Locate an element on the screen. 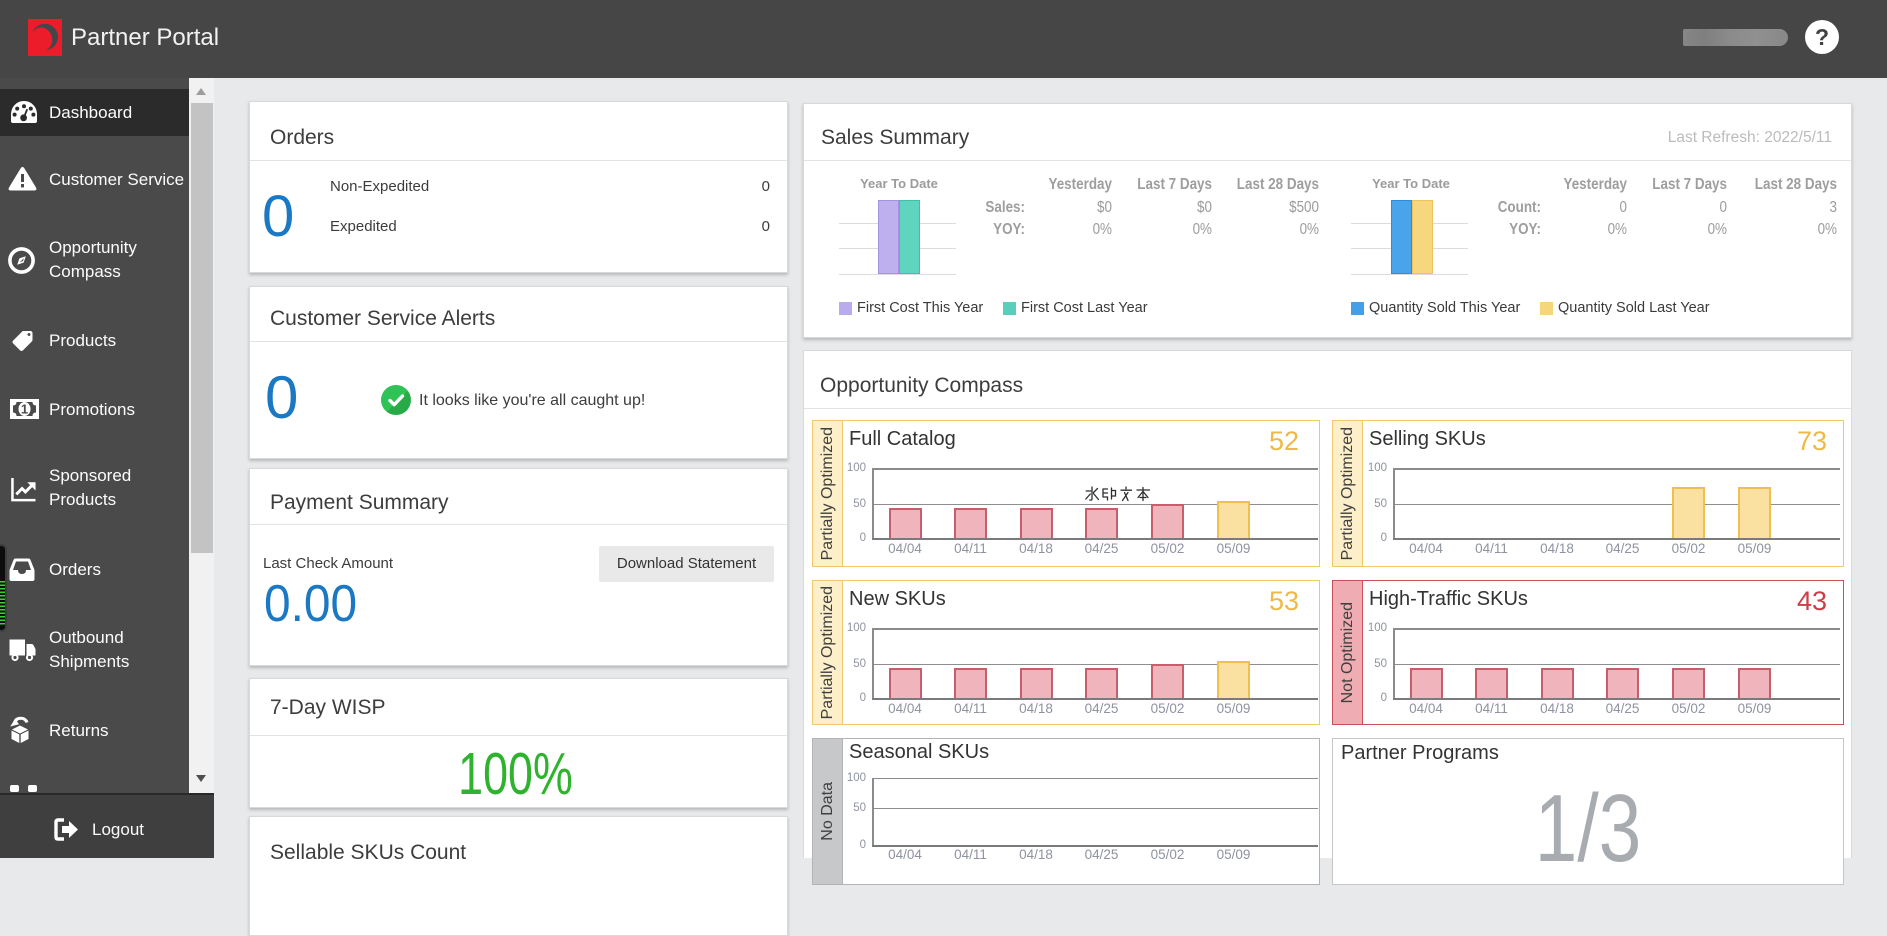 This screenshot has width=1887, height=936. svg-text: 1 is located at coordinates (24, 409).